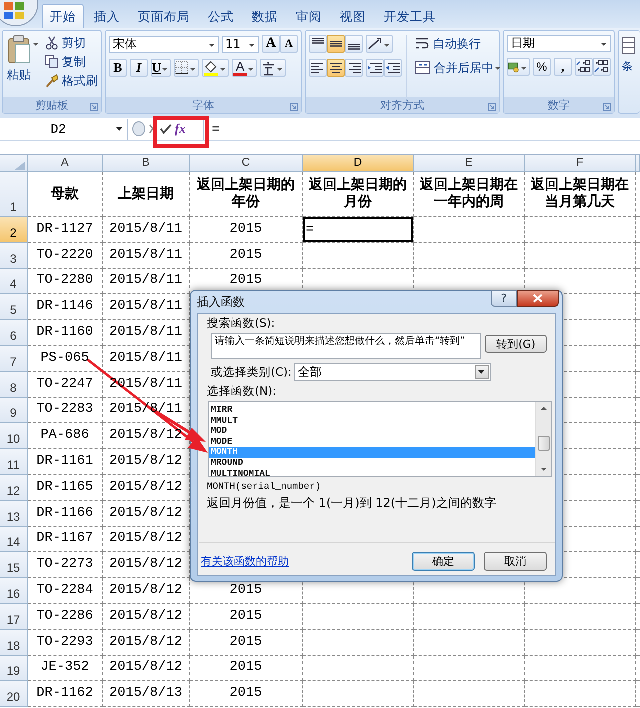  I want to click on cell-input: =, so click(310, 230).